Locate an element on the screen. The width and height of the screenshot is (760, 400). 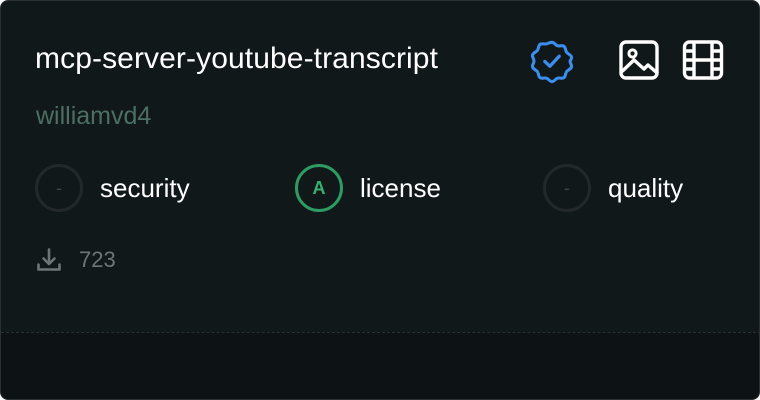
download-count: 723 is located at coordinates (97, 259).